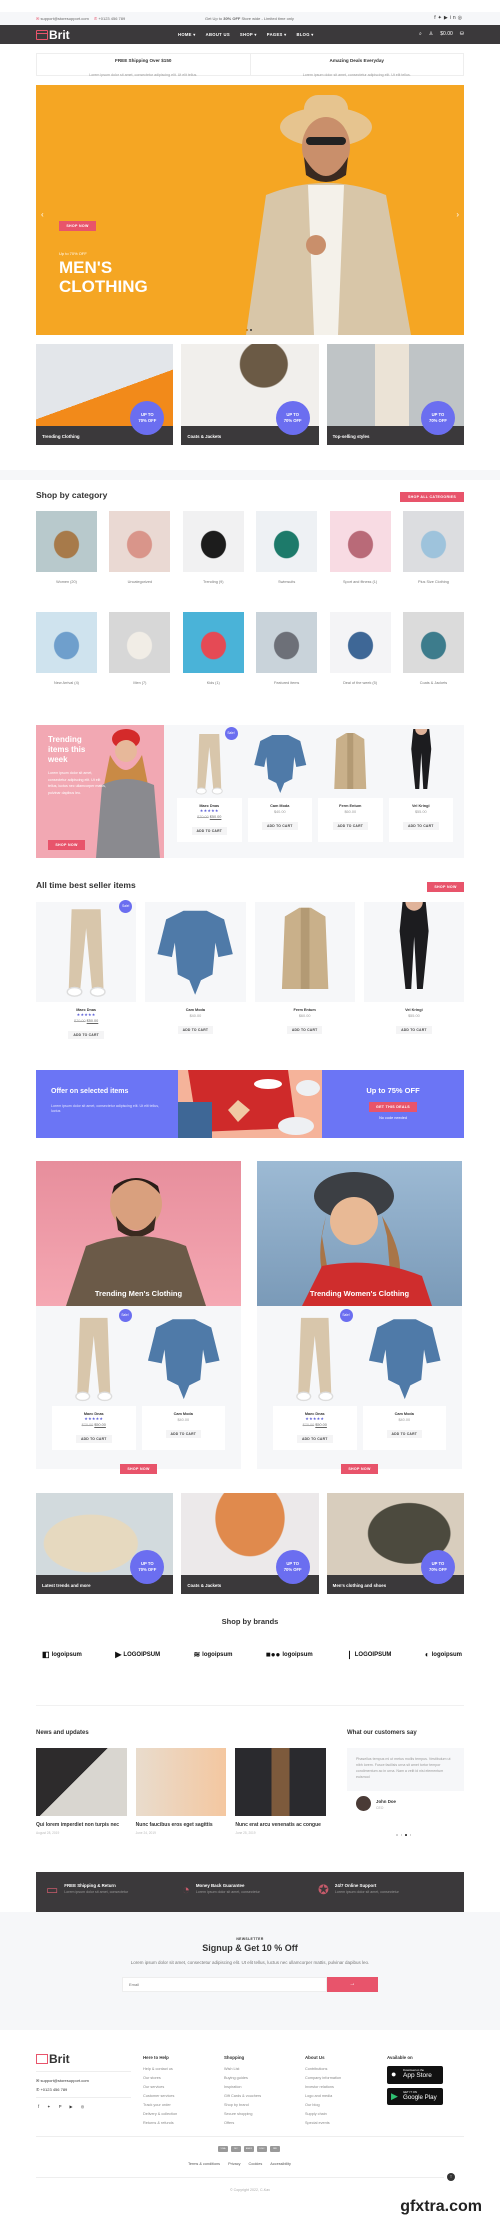 This screenshot has height=2231, width=500. Describe the element at coordinates (242, 2123) in the screenshot. I see `footer-link: Offers` at that location.